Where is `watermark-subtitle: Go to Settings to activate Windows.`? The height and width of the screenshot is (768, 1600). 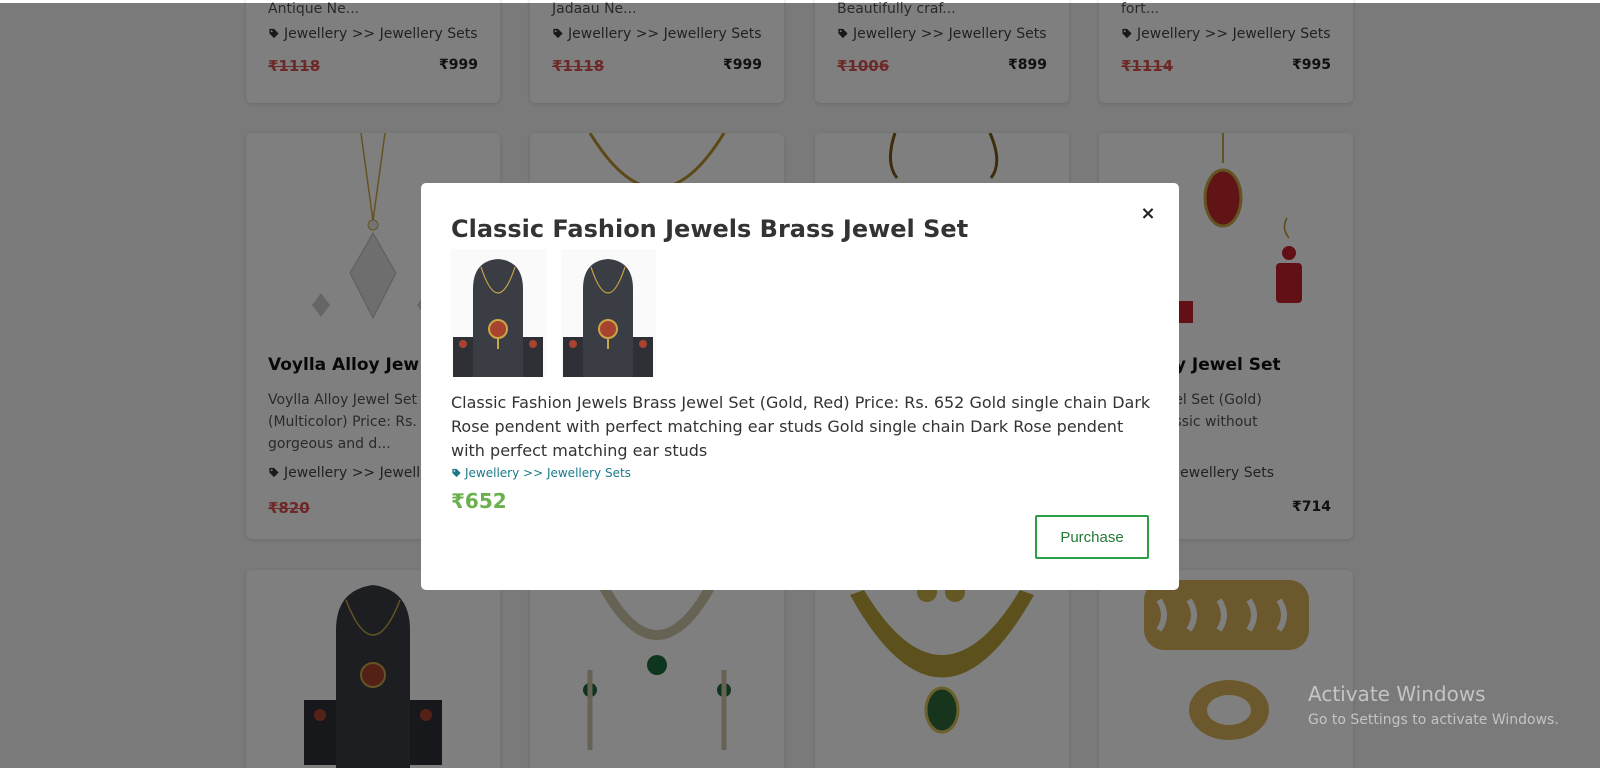
watermark-subtitle: Go to Settings to activate Windows. is located at coordinates (1433, 720).